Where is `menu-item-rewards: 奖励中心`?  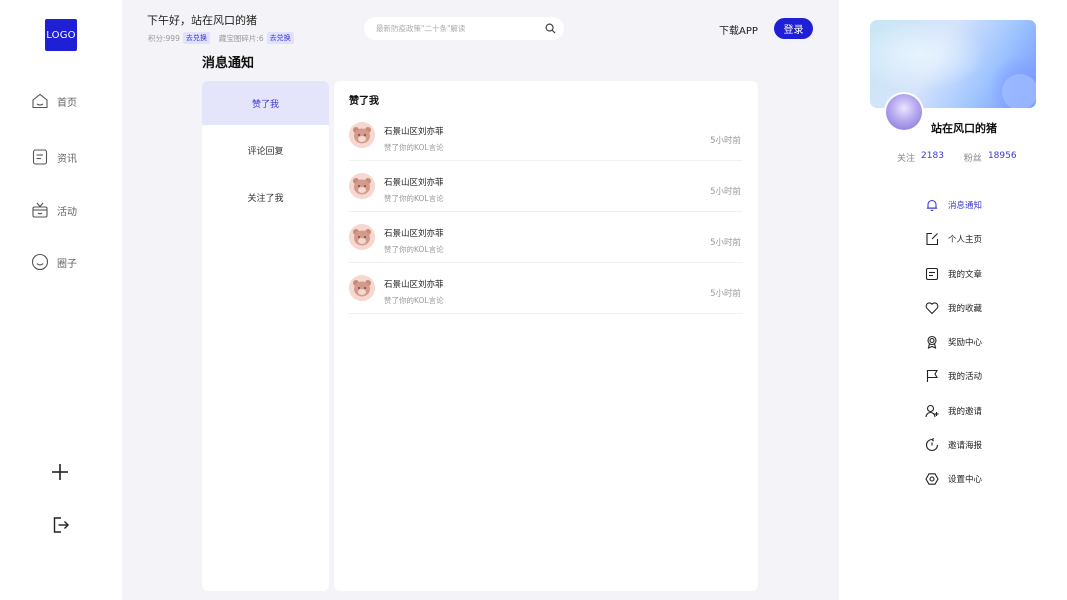 menu-item-rewards: 奖励中心 is located at coordinates (953, 342).